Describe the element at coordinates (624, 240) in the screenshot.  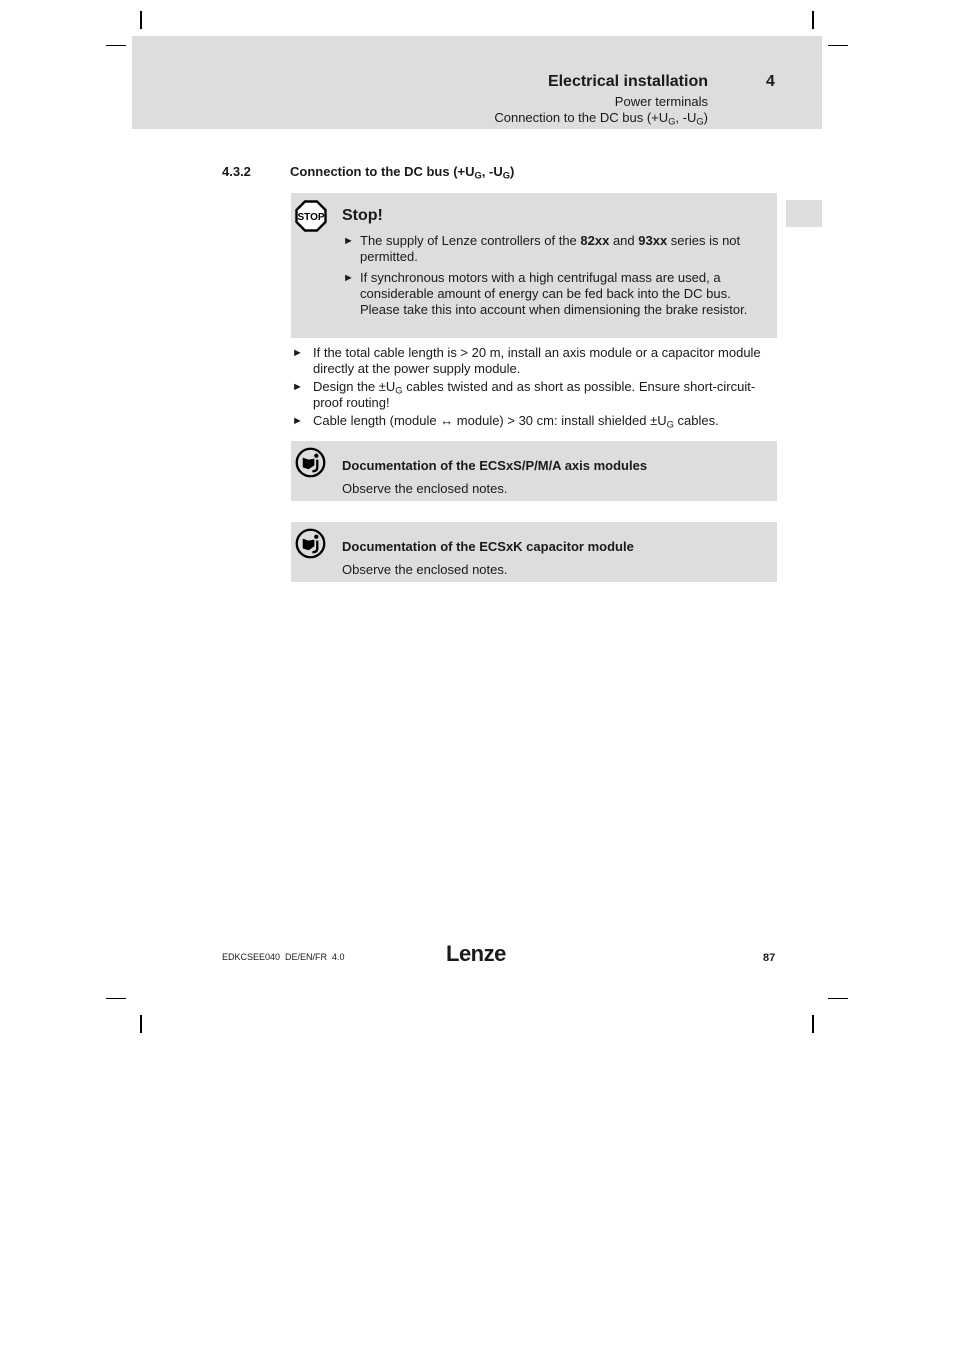
I see `item-text: and` at that location.